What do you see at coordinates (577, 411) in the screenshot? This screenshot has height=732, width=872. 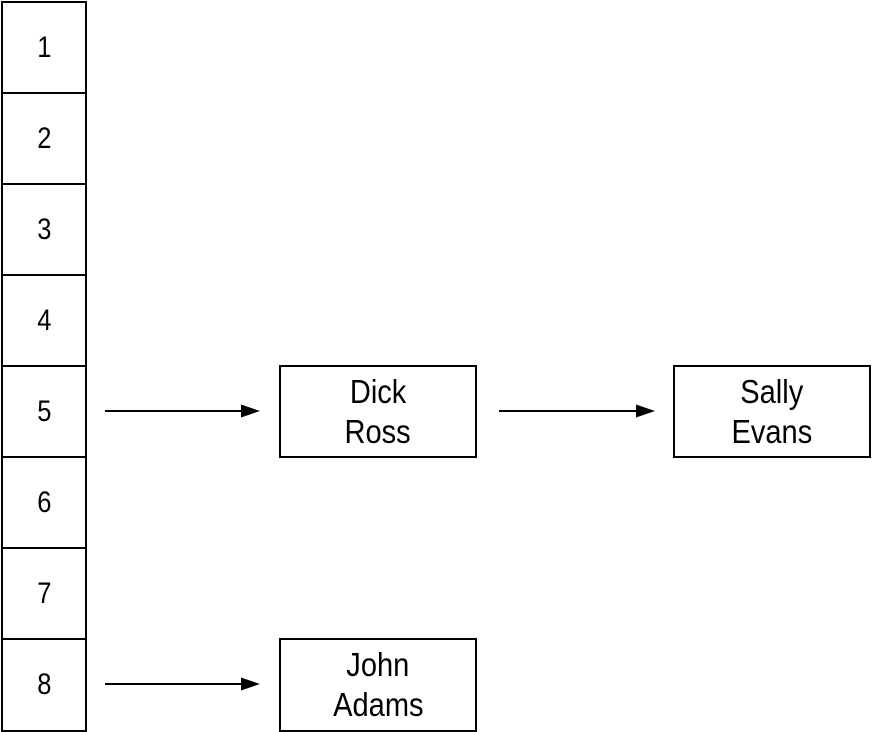 I see `arrow-dick-ross-to-sally-evans` at bounding box center [577, 411].